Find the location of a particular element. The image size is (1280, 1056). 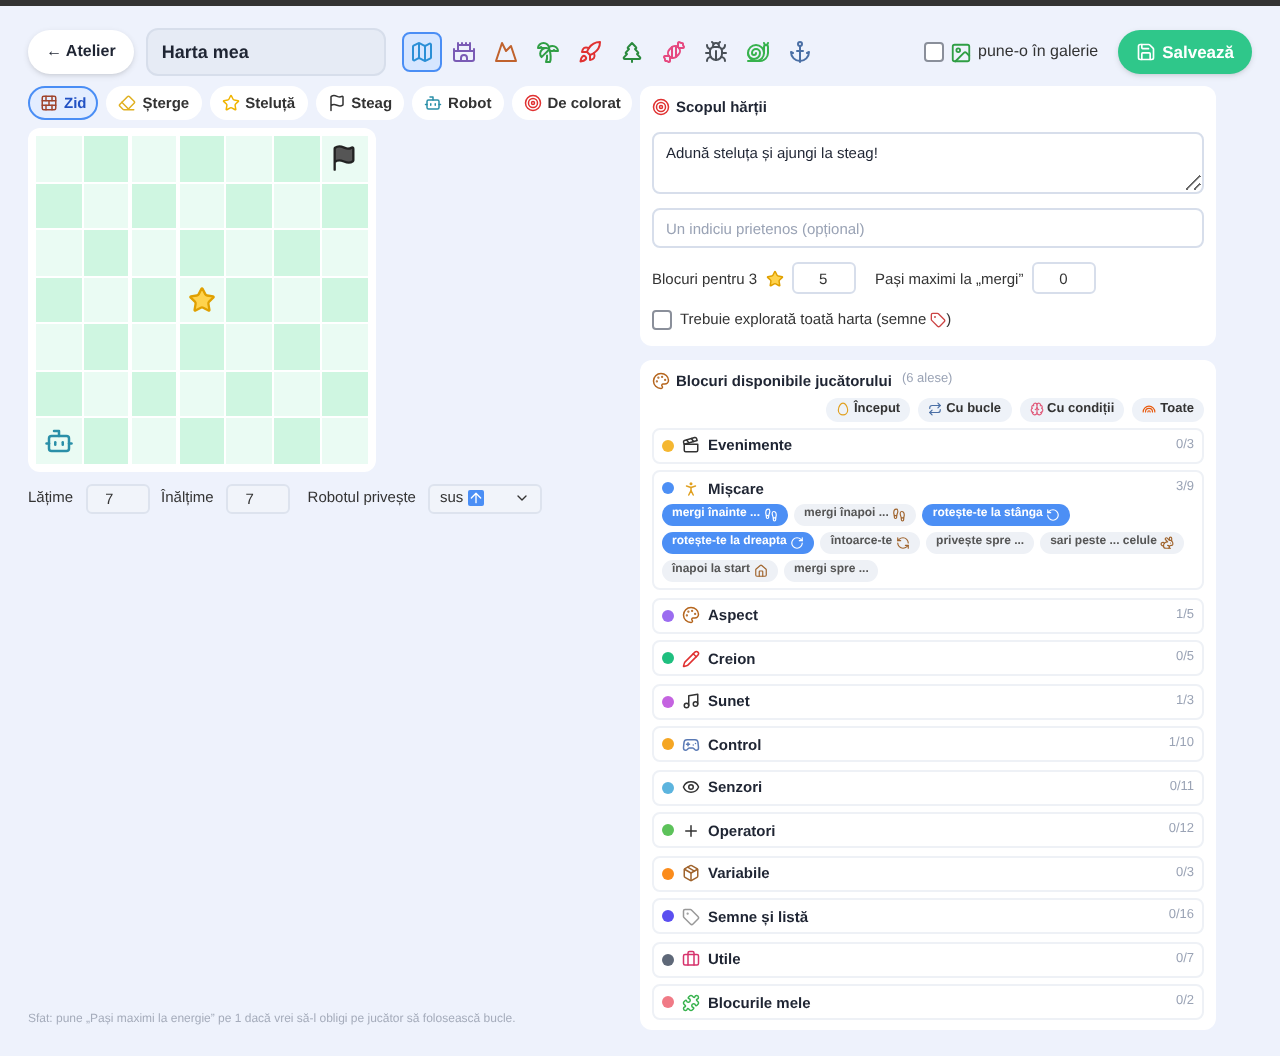

eye-icon is located at coordinates (691, 787).